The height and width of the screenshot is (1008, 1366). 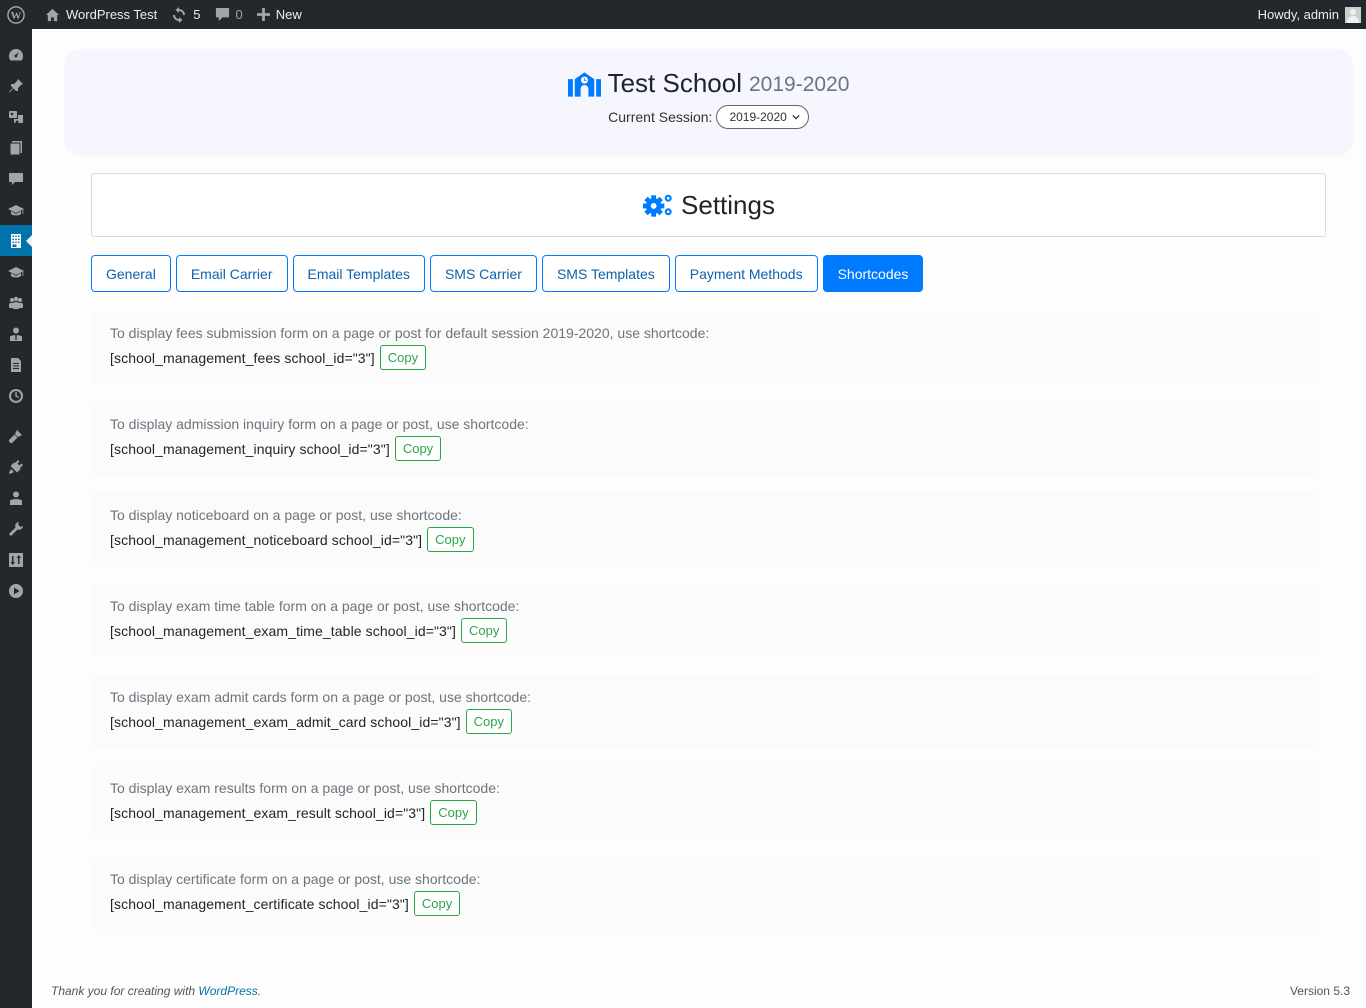 I want to click on appearance-icon, so click(x=16, y=435).